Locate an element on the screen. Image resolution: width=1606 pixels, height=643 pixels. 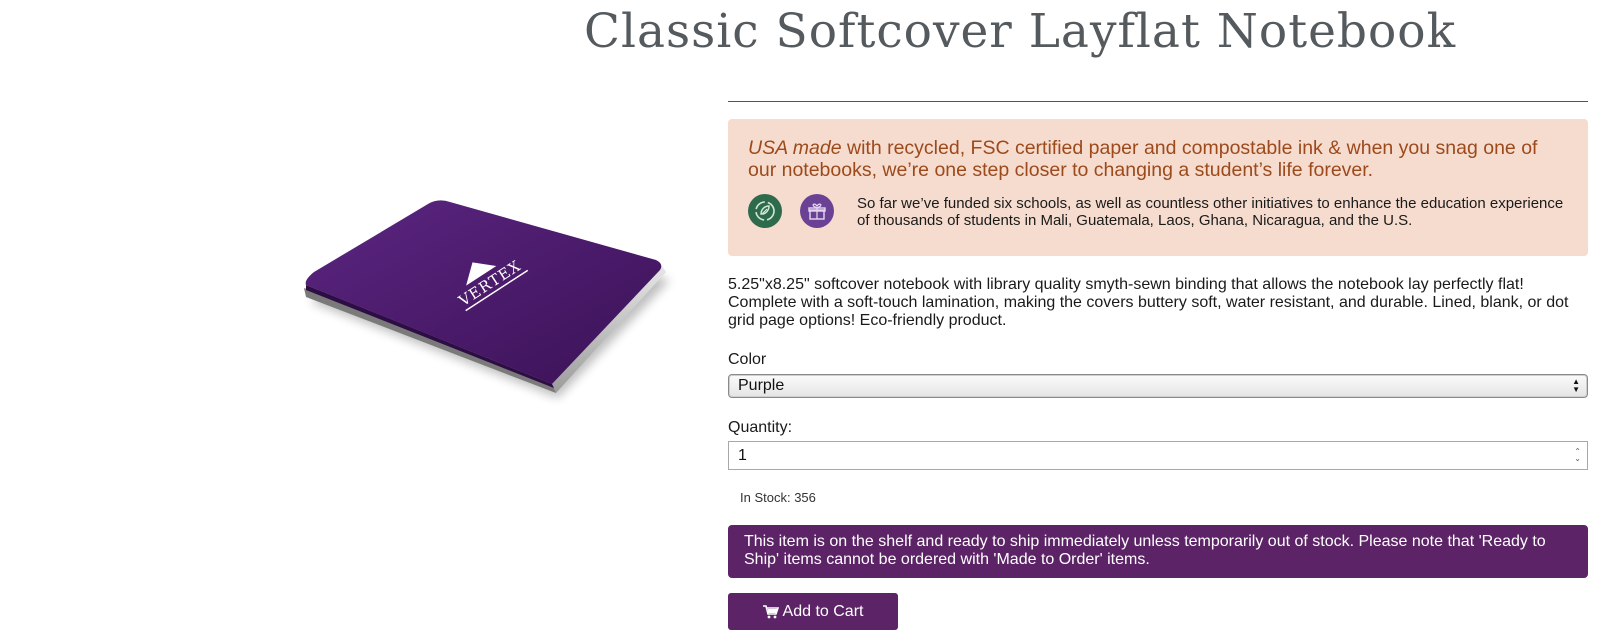
color-selected-value: Purple is located at coordinates (761, 385).